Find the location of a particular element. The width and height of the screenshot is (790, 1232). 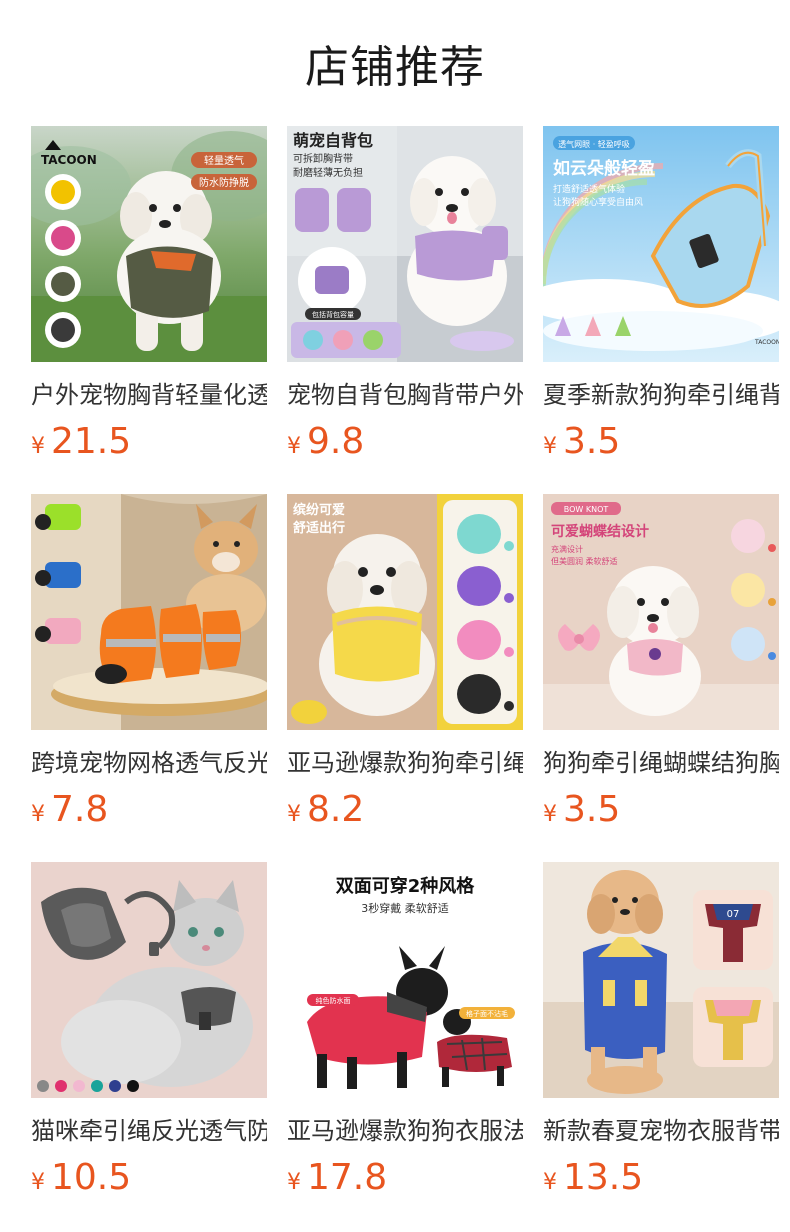

product-price: ¥21.5 is located at coordinates (149, 442).